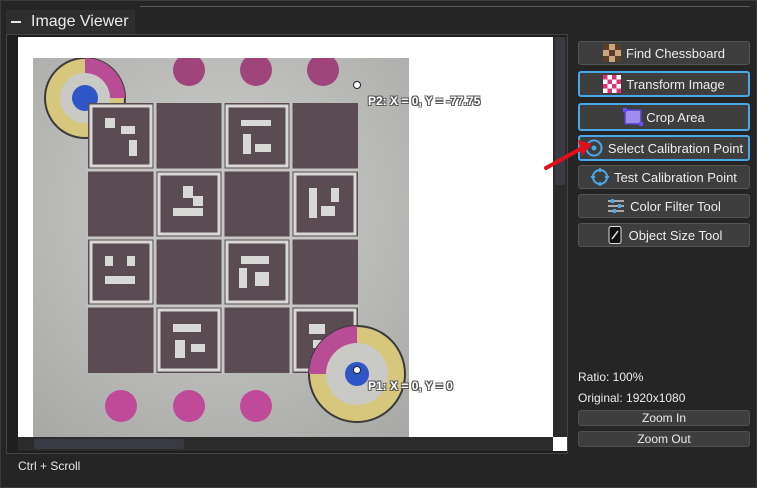 The height and width of the screenshot is (488, 757). Describe the element at coordinates (675, 84) in the screenshot. I see `transform-image-label: Transform Image` at that location.